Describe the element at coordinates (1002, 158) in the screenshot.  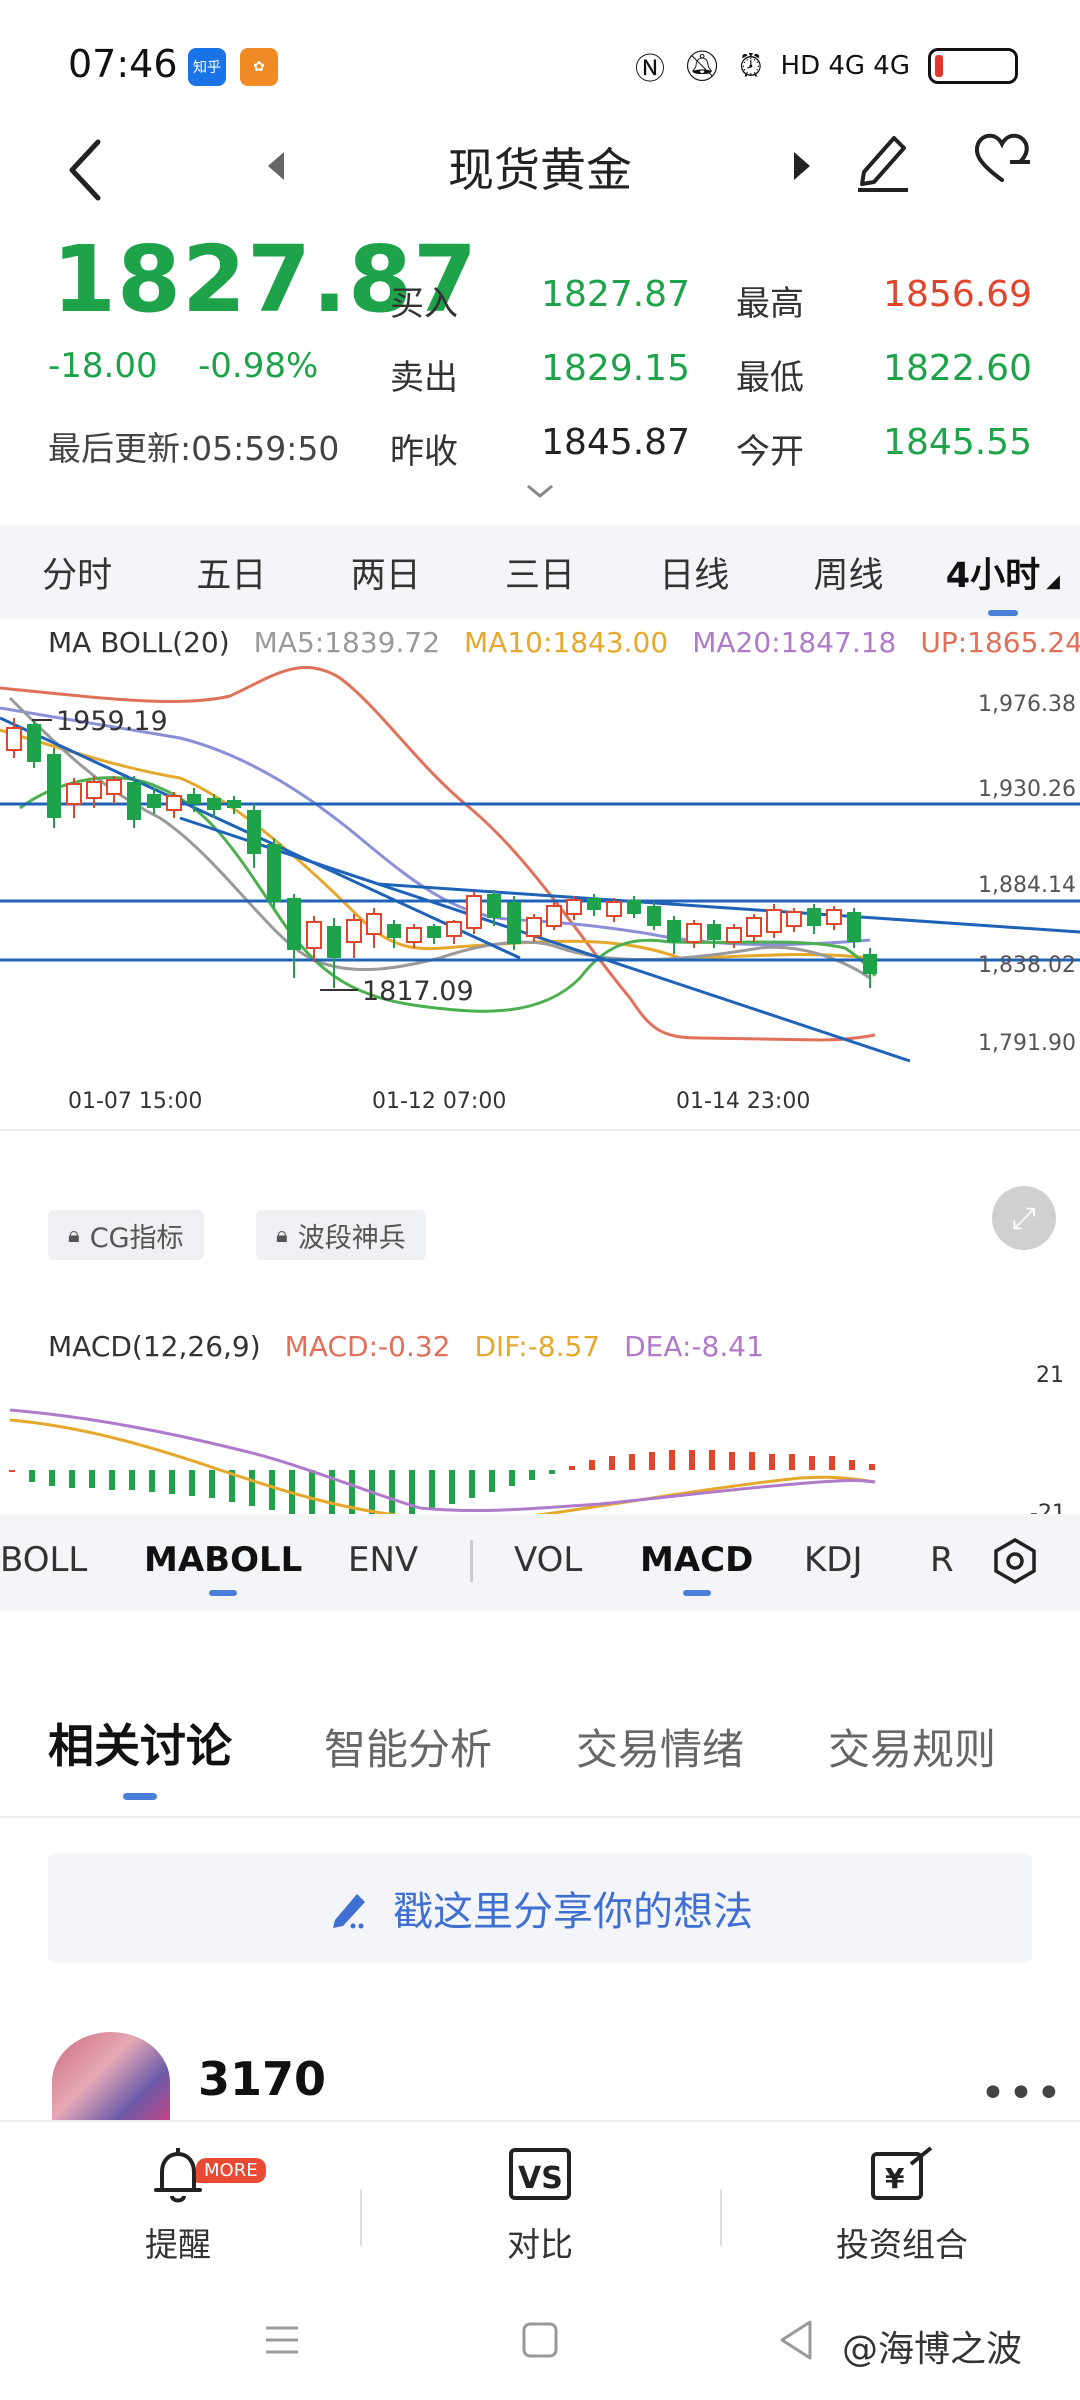
I see `favorite-heart-icon` at that location.